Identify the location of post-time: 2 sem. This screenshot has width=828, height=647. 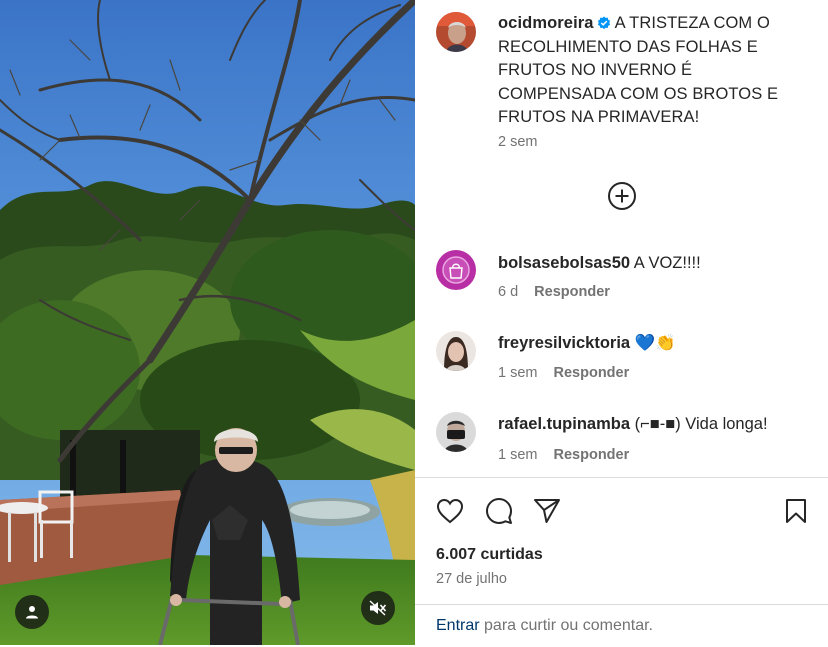
(518, 142).